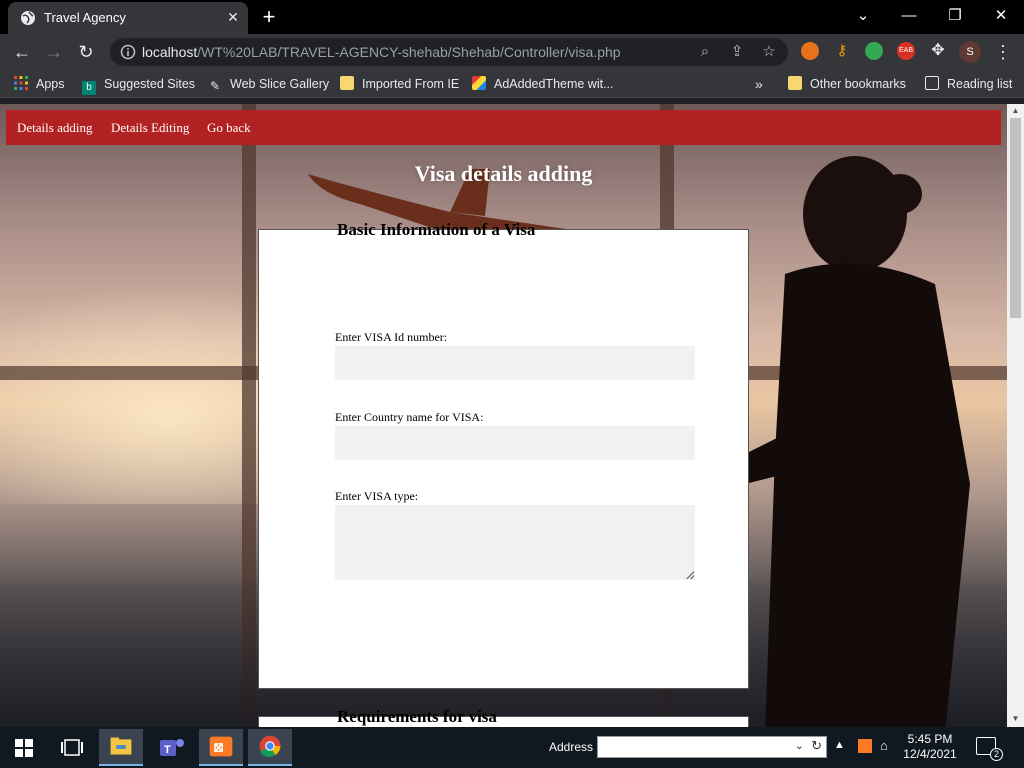 This screenshot has height=768, width=1024. Describe the element at coordinates (884, 745) in the screenshot. I see `network-icon: ⌂` at that location.